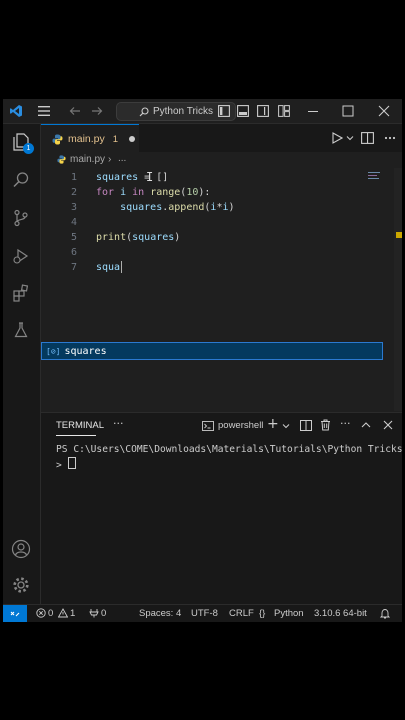 The height and width of the screenshot is (720, 405). I want to click on code-token: ):, so click(204, 192).